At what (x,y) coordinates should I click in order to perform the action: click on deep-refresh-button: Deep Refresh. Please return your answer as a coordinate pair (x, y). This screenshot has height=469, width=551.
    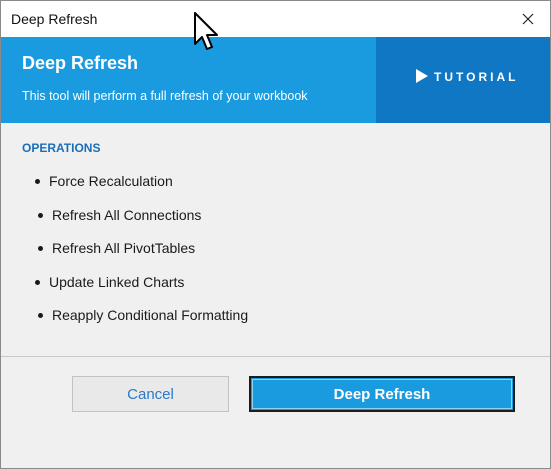
    Looking at the image, I should click on (382, 394).